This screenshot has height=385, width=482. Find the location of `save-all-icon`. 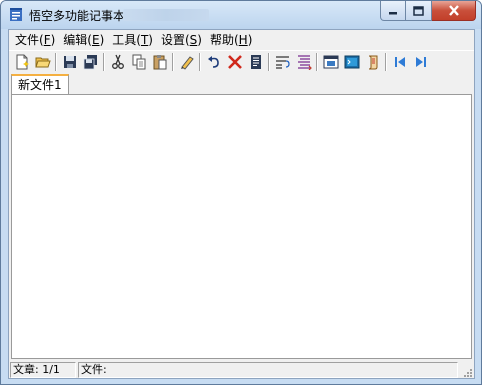

save-all-icon is located at coordinates (90, 62).